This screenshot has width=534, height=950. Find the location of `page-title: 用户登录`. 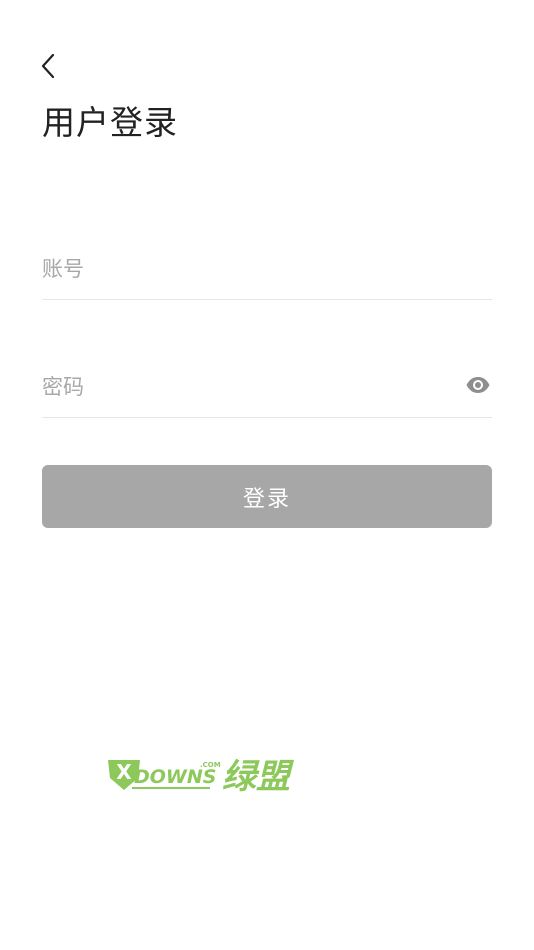

page-title: 用户登录 is located at coordinates (110, 122).